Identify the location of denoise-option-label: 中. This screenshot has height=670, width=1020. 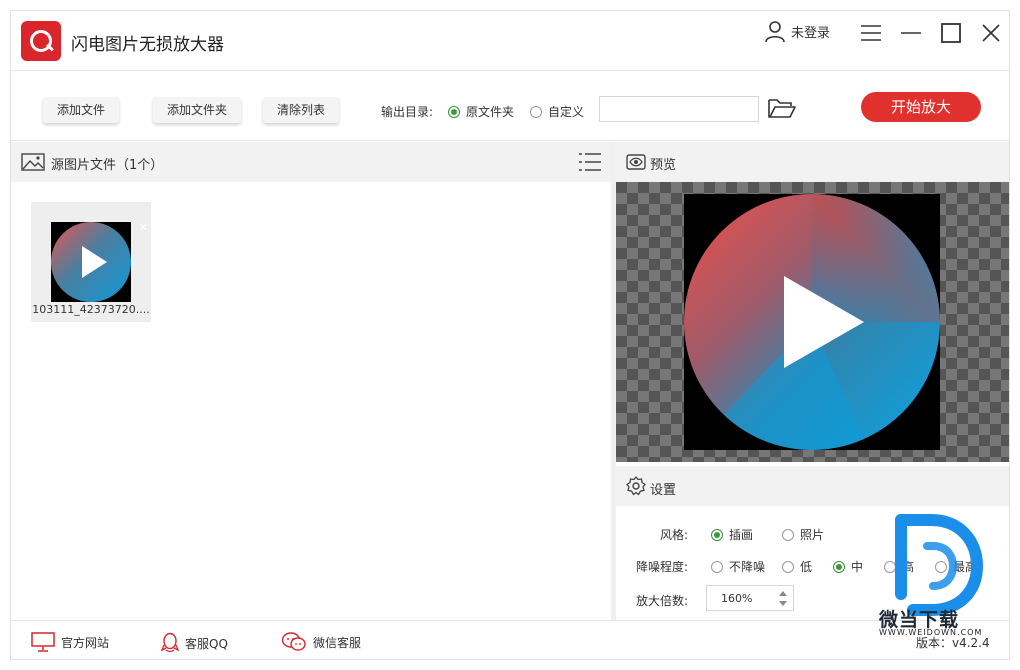
(857, 567).